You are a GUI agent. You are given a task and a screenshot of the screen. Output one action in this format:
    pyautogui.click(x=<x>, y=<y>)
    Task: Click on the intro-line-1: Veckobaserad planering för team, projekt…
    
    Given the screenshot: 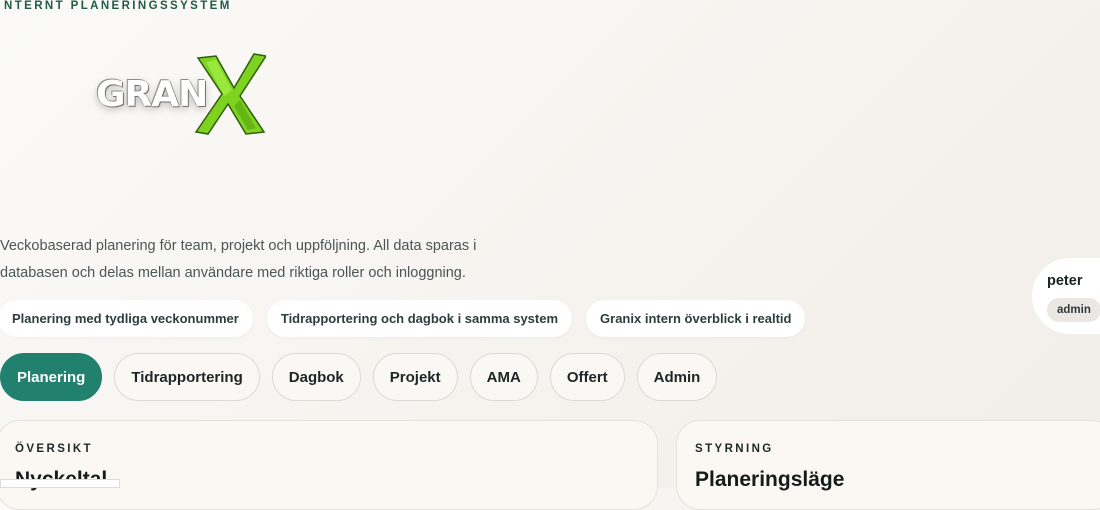 What is the action you would take?
    pyautogui.click(x=238, y=246)
    